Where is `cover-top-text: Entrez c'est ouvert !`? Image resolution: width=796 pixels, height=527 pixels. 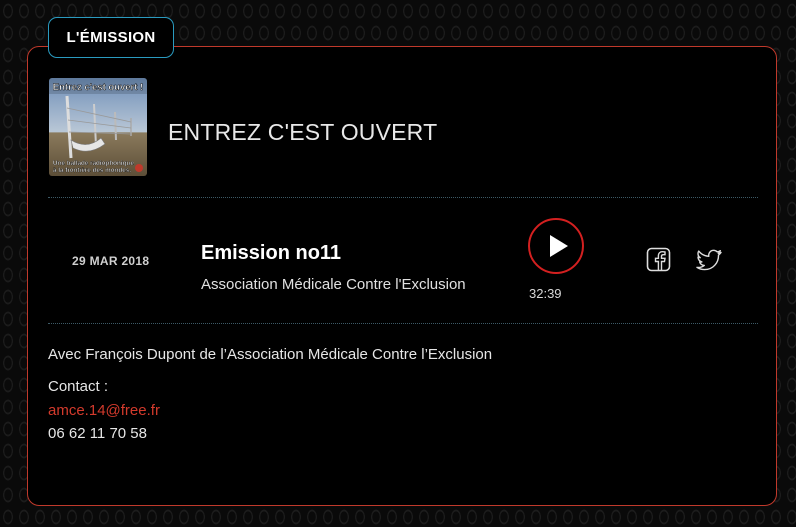
cover-top-text: Entrez c'est ouvert ! is located at coordinates (98, 87).